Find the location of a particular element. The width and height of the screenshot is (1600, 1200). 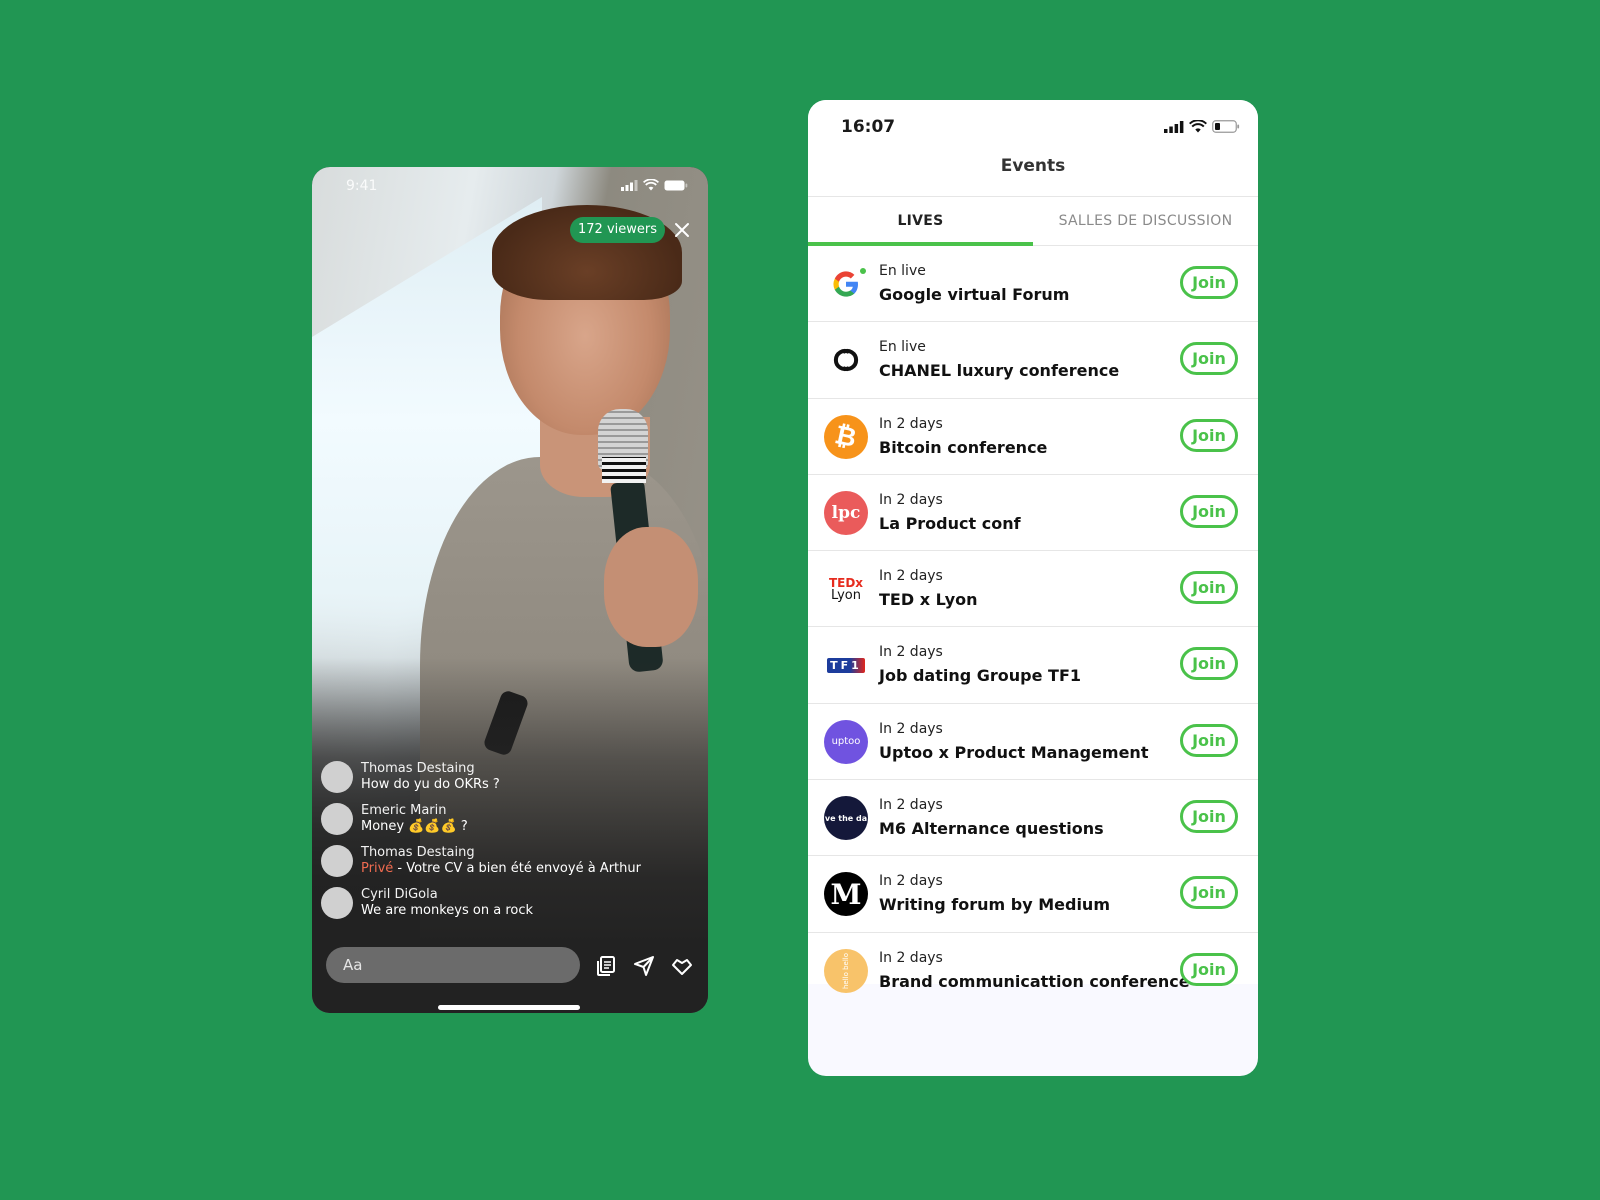

lpc-logo-icon: lpc is located at coordinates (846, 512).